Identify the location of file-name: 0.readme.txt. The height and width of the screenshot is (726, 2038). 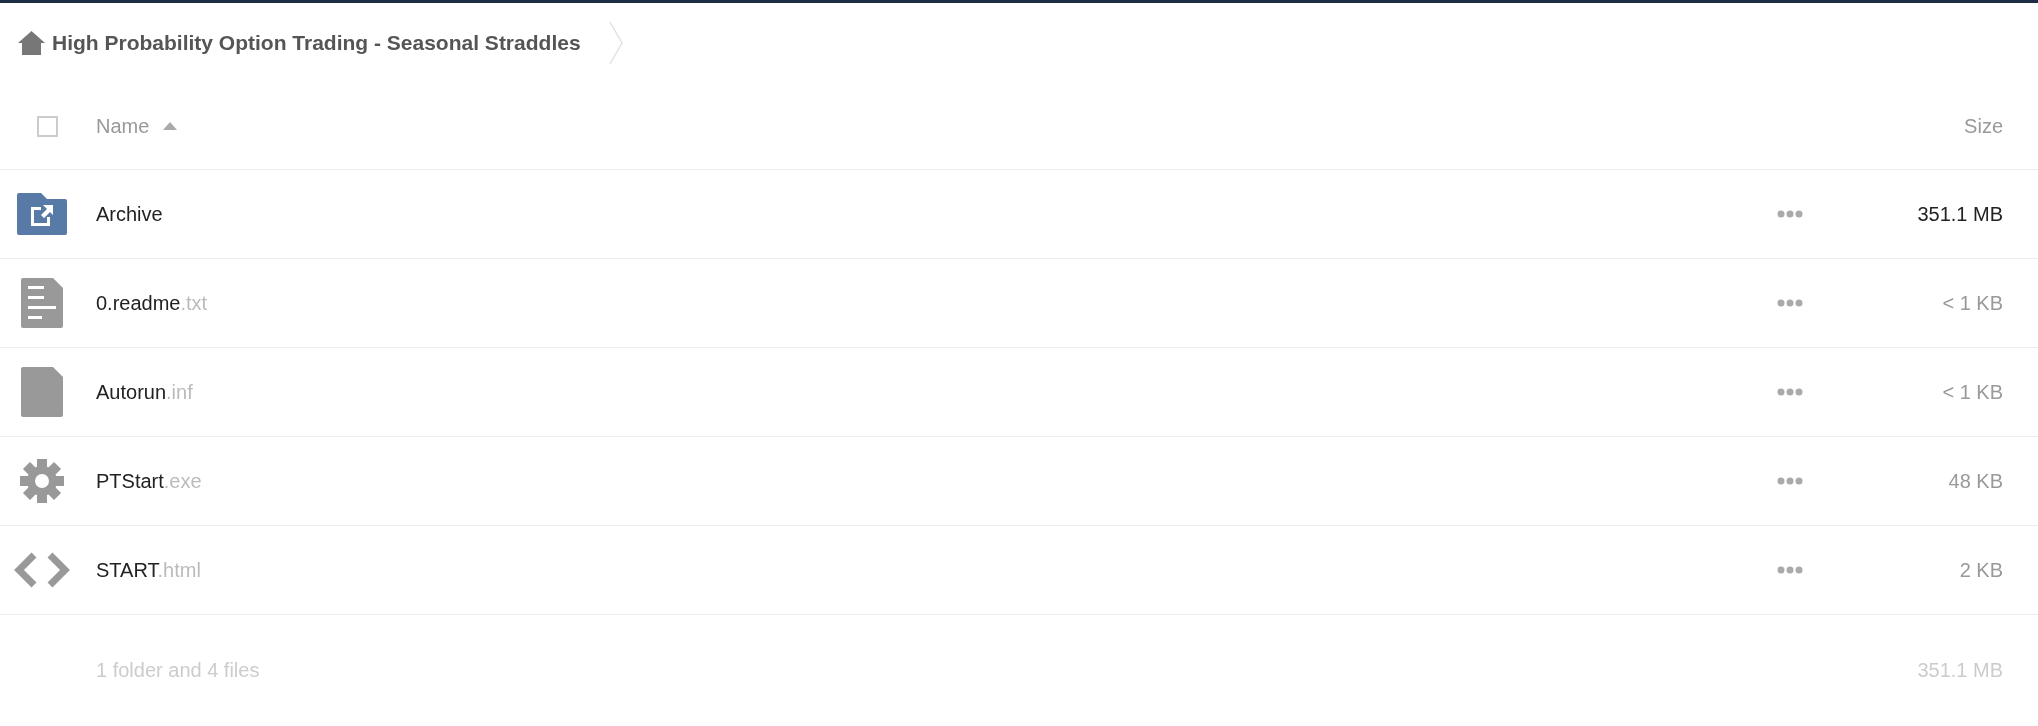
(152, 303).